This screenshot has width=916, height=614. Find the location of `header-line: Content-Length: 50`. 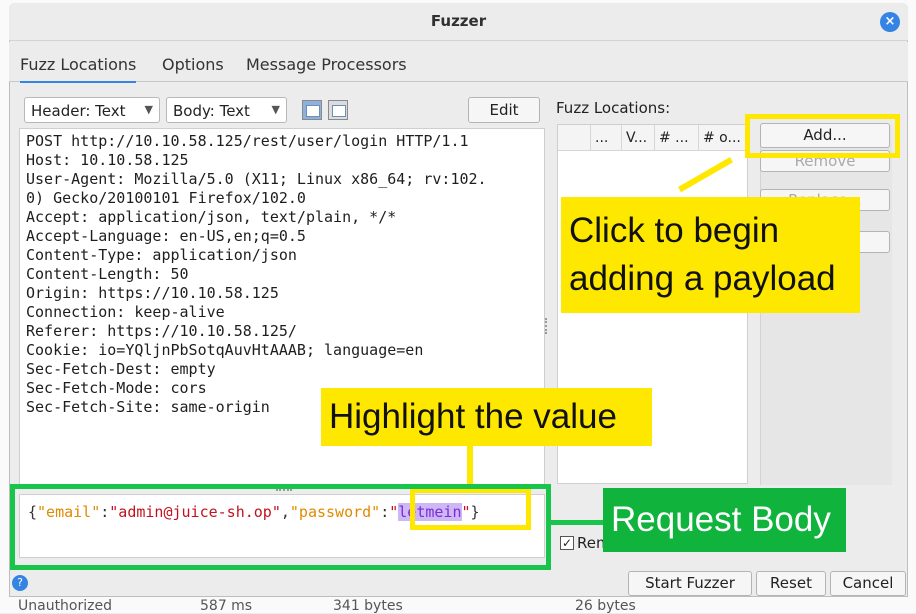

header-line: Content-Length: 50 is located at coordinates (107, 274).